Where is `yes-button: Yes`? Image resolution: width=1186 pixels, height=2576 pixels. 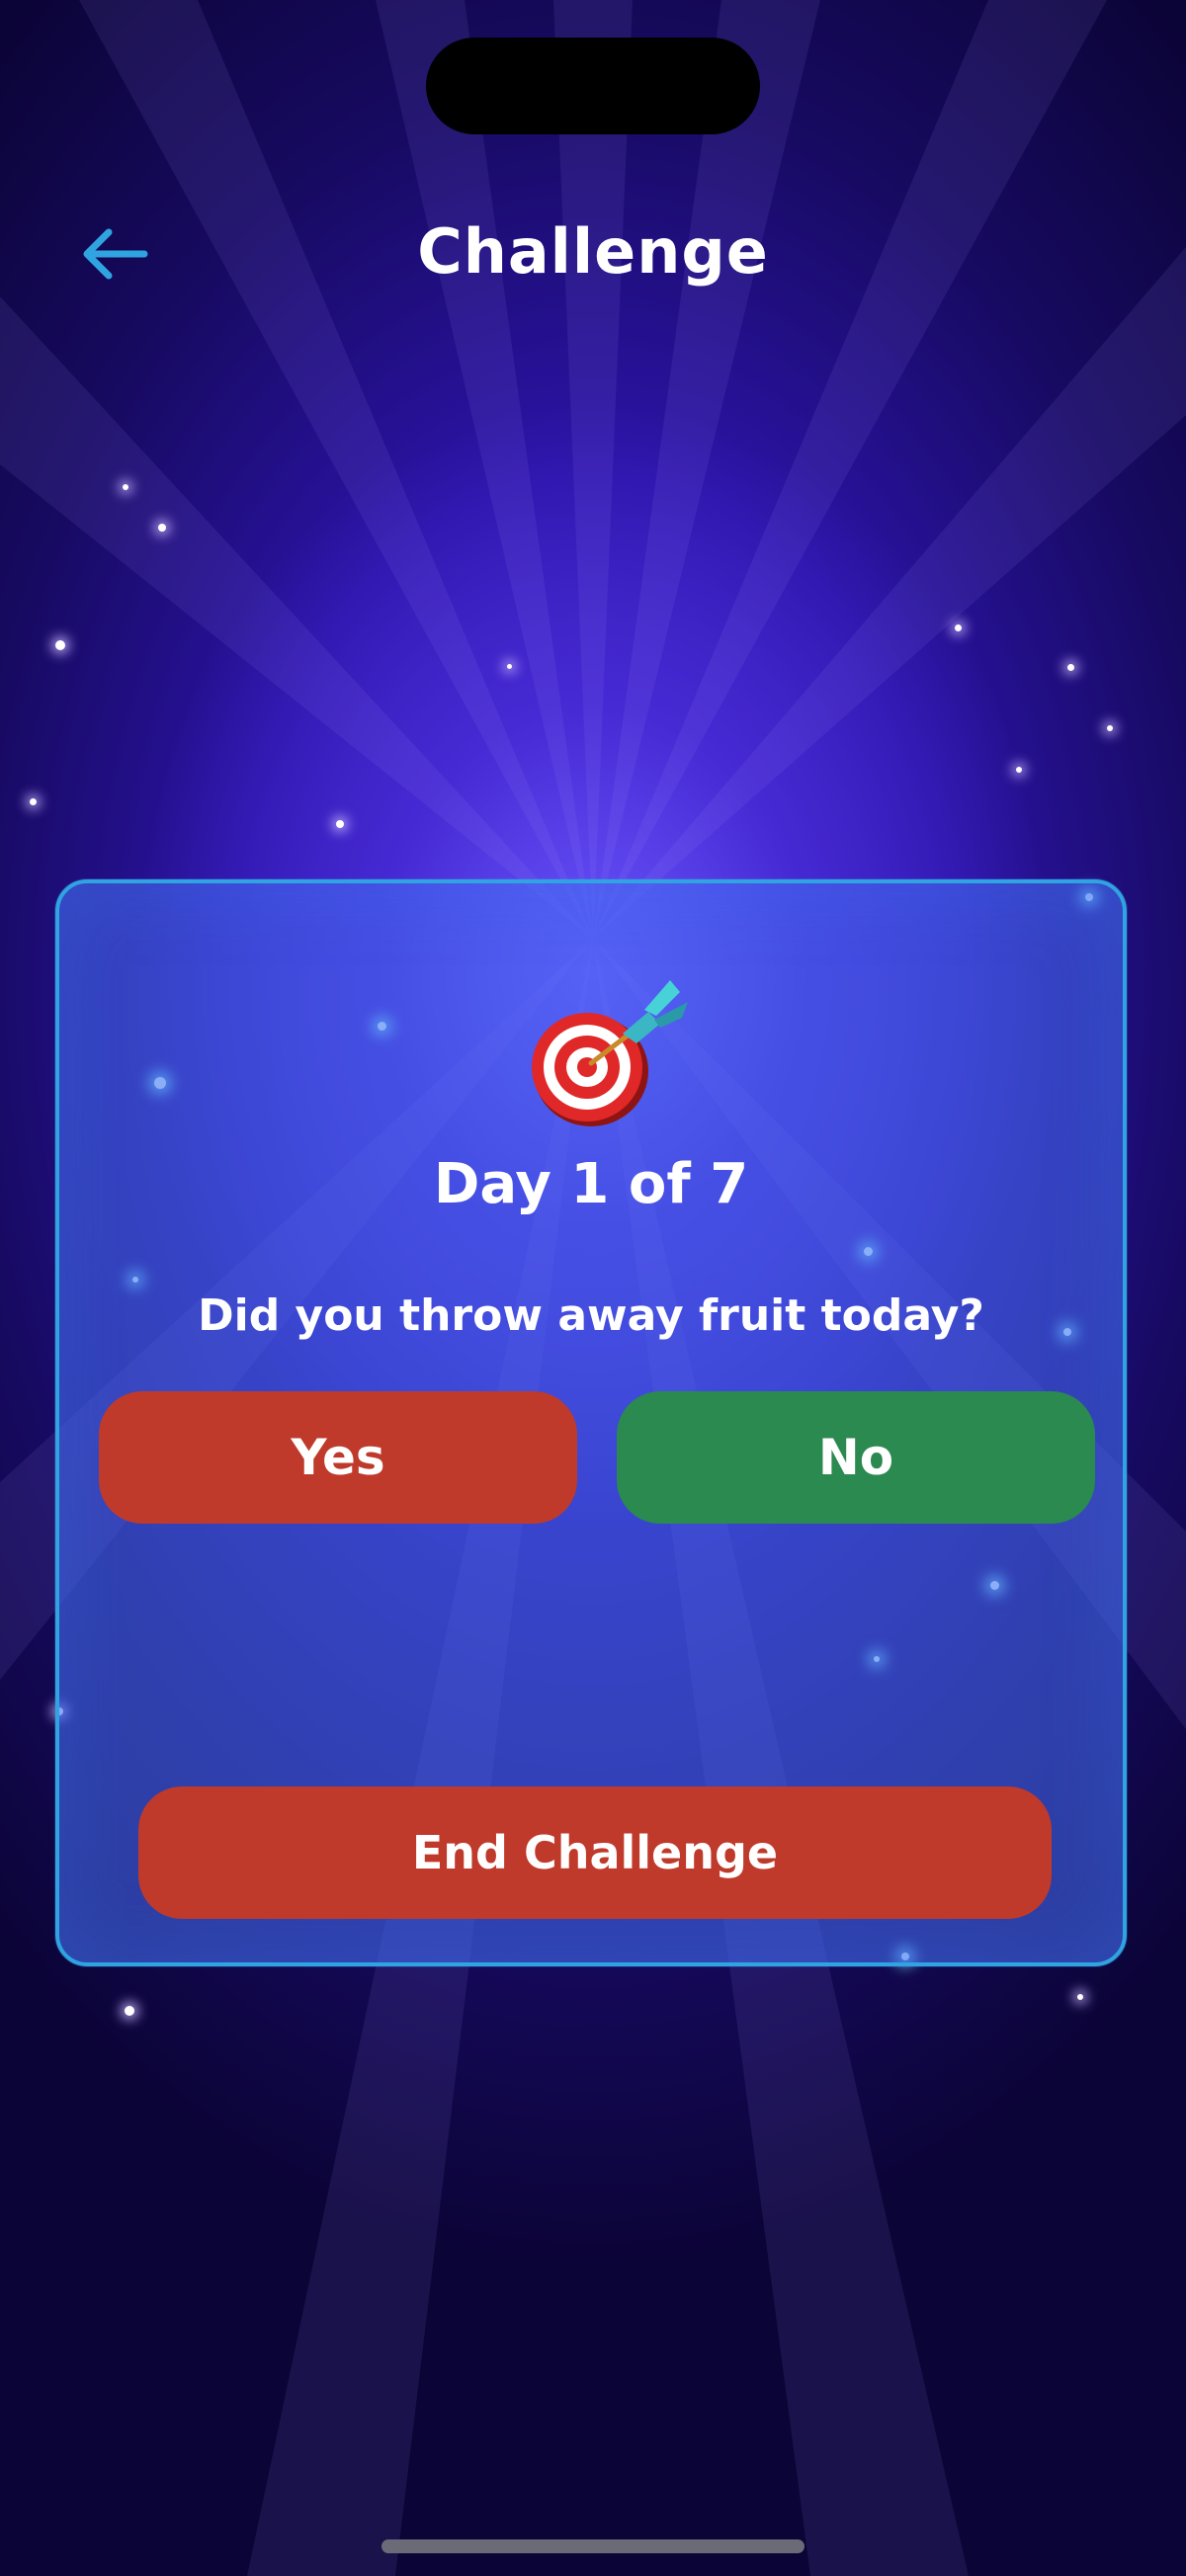
yes-button: Yes is located at coordinates (338, 1457).